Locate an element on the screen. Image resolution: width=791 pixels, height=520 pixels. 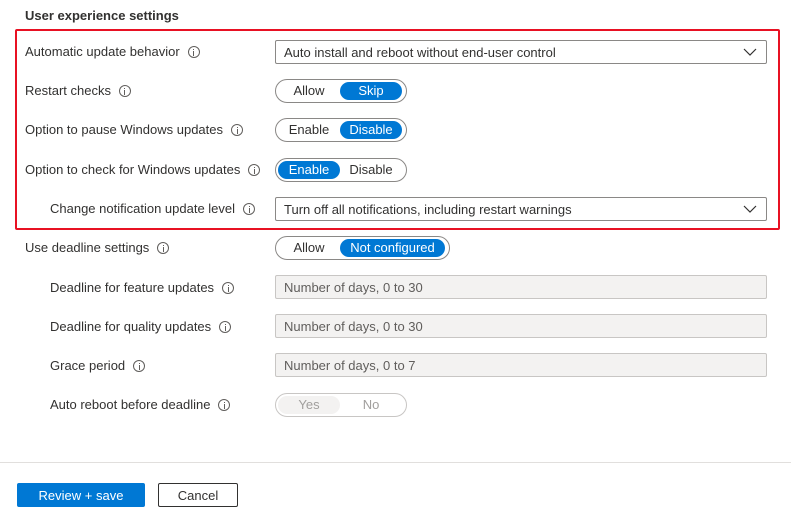
row-auto-reboot: Auto reboot before deadline Yes No is located at coordinates (395, 405).